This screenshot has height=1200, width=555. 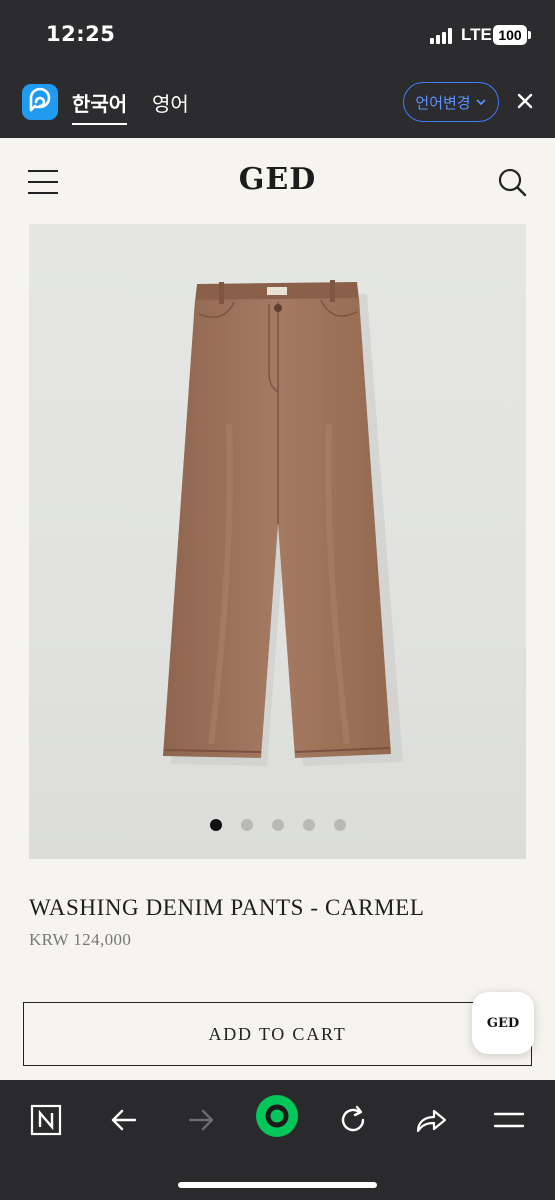 I want to click on translate-bar: 한국어 영어 언어변경, so click(x=277, y=103).